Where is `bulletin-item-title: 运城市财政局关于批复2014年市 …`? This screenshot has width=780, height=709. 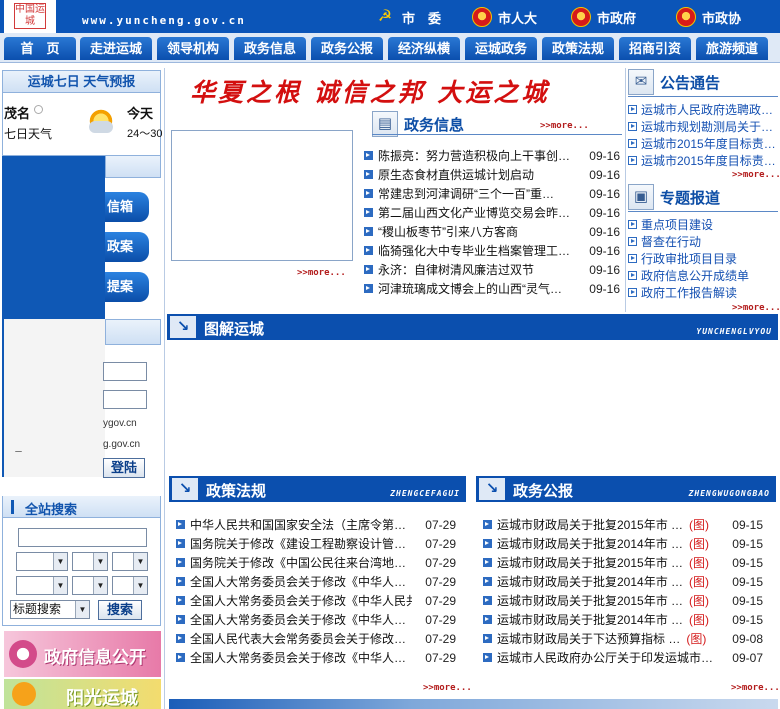
bulletin-item-title: 运城市财政局关于批复2014年市 … is located at coordinates (590, 544).